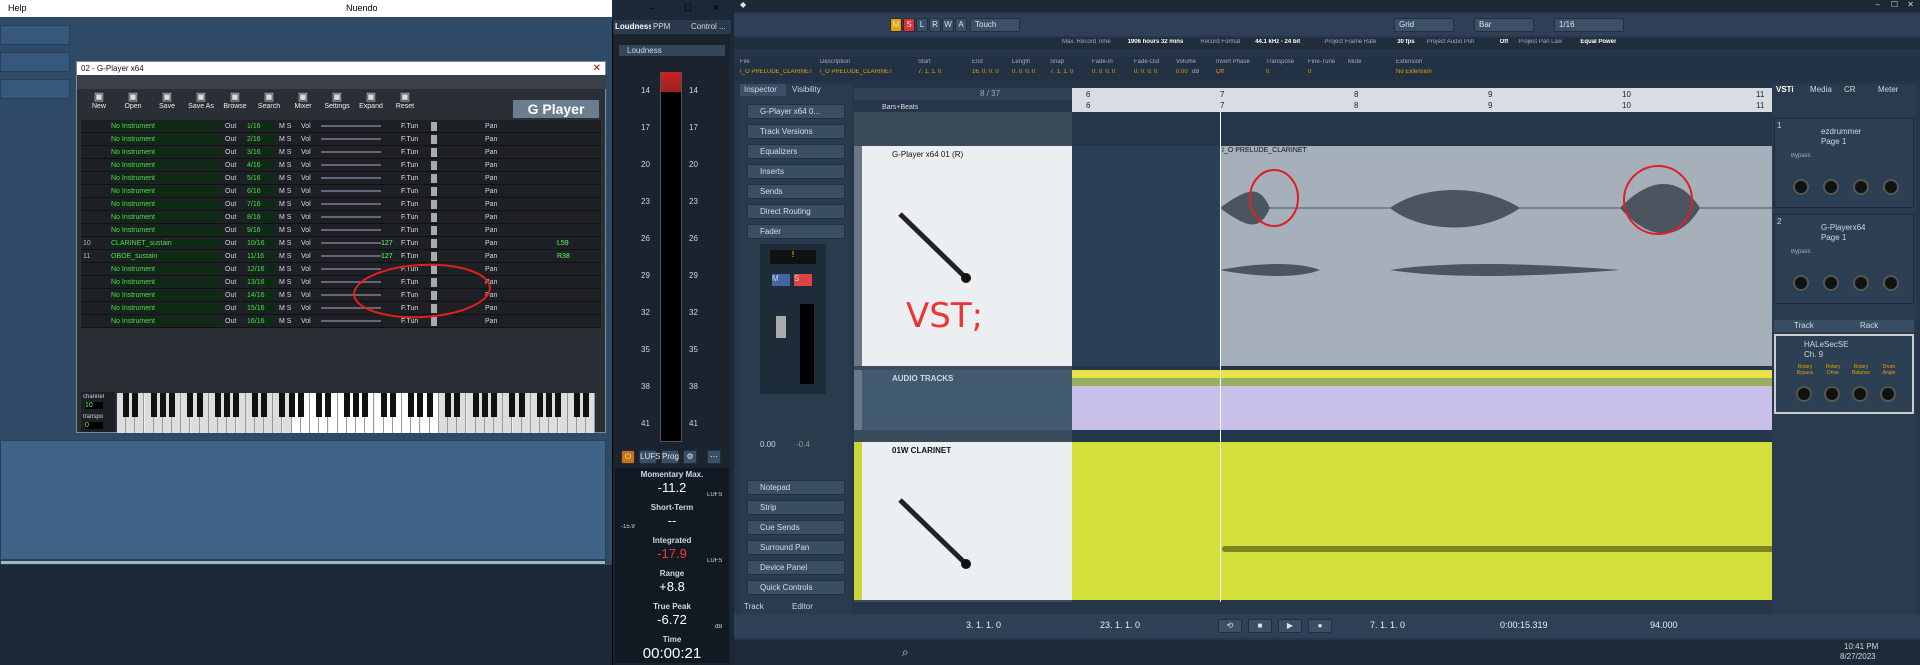 This screenshot has height=665, width=1920. I want to click on status-field: 30 fps, so click(1405, 42).